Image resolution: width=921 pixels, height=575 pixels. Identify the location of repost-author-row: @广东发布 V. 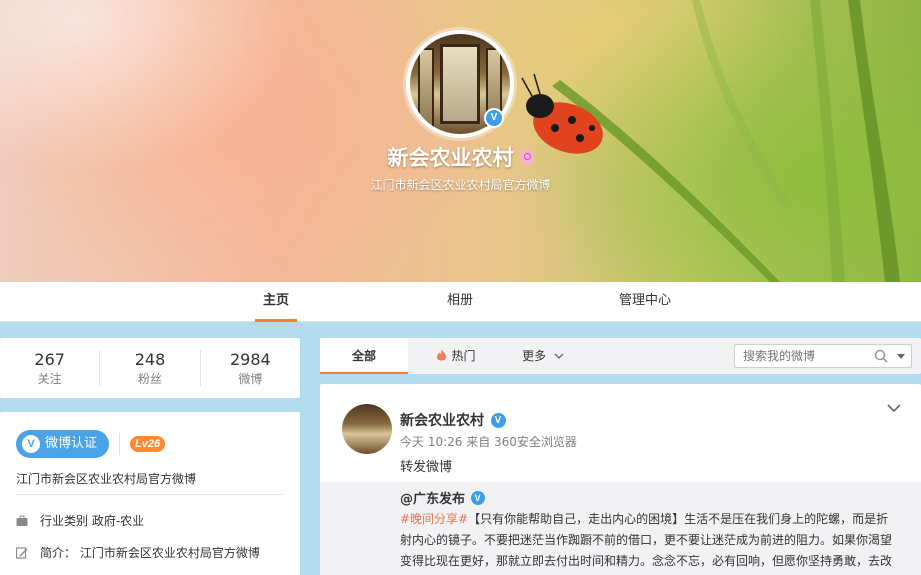
(442, 497).